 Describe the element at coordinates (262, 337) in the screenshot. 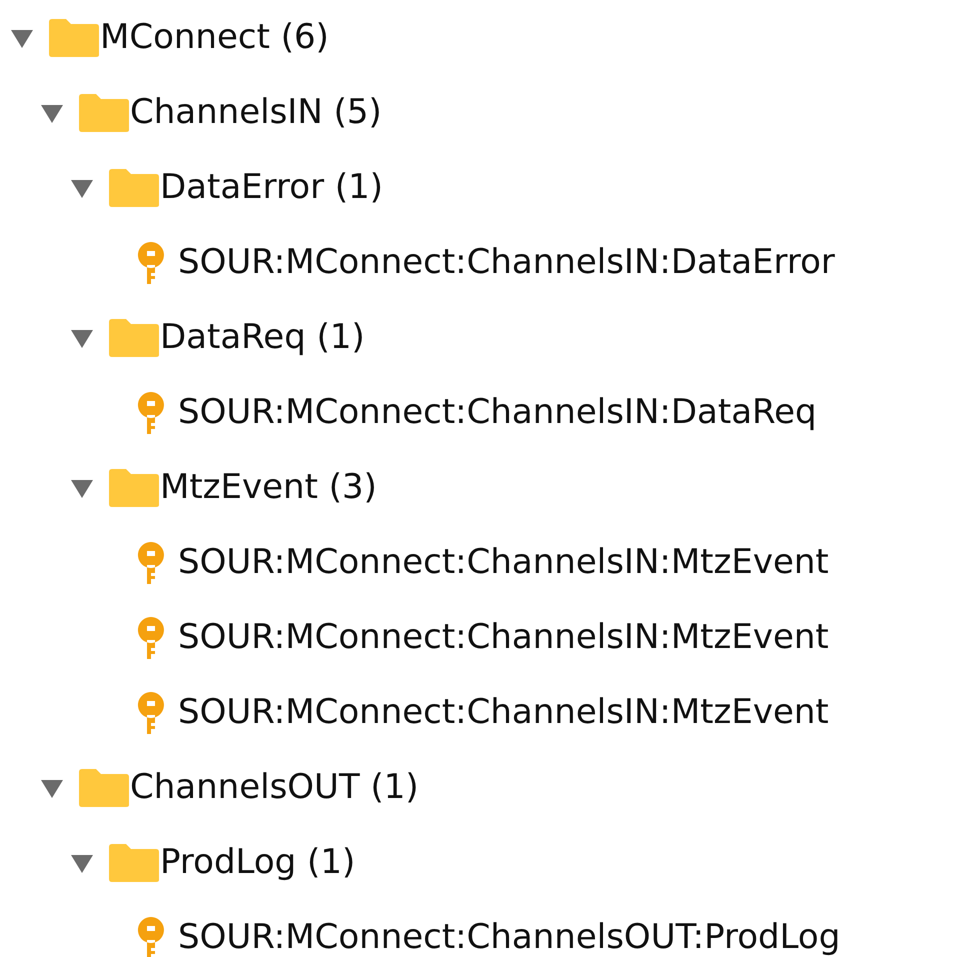

I see `folder-label: DataReq (1)` at that location.